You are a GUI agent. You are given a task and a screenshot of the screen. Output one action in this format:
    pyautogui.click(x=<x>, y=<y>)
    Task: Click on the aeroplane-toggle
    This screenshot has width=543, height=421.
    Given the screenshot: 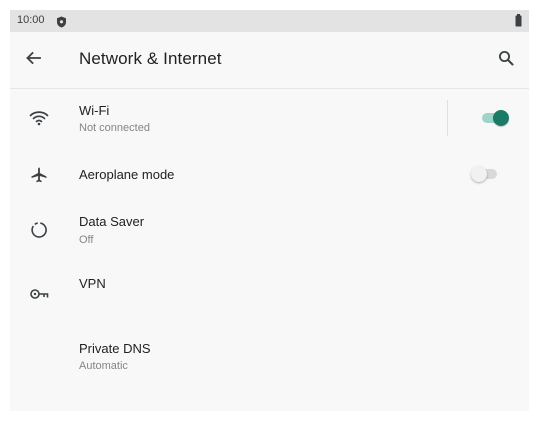 What is the action you would take?
    pyautogui.click(x=486, y=174)
    